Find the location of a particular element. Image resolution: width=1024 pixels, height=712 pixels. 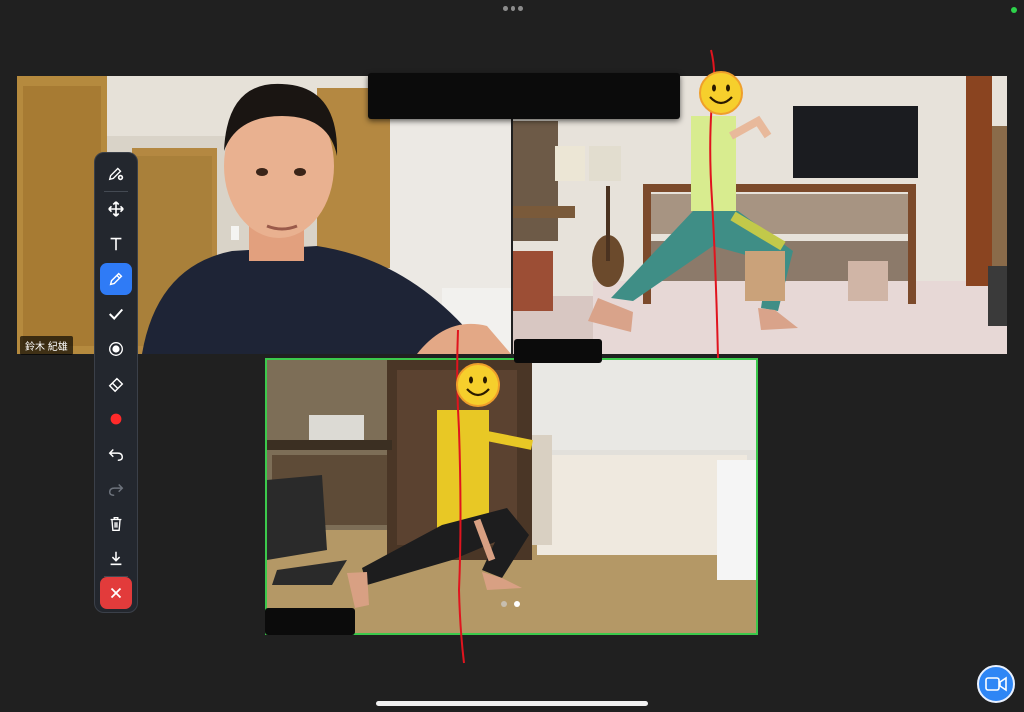

stamp-tool-button is located at coordinates (116, 314).